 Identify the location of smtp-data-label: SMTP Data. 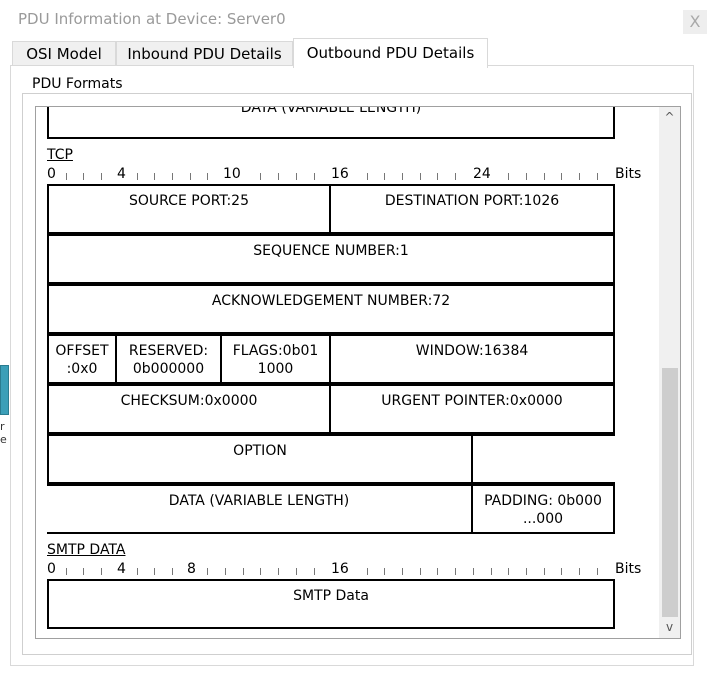
(331, 596).